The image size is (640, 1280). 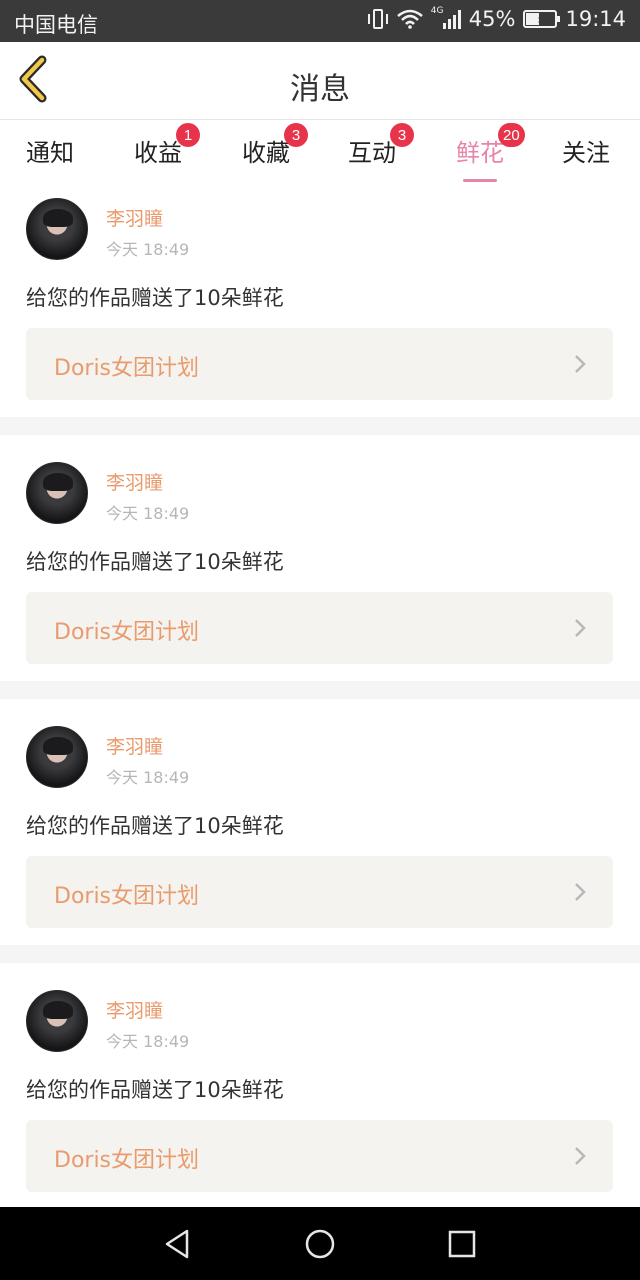 I want to click on square-recents-icon, so click(x=462, y=1244).